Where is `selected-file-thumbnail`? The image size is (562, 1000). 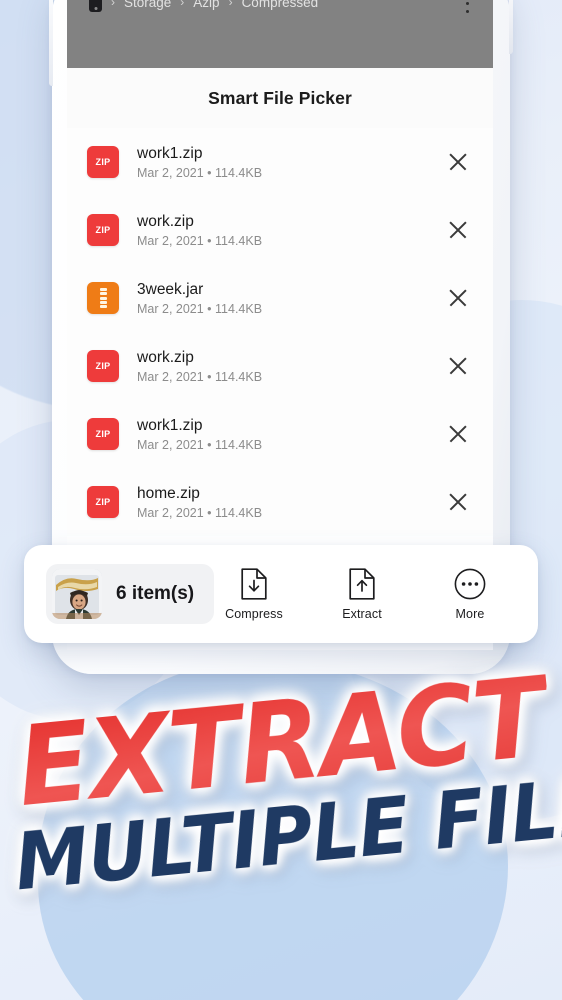
selected-file-thumbnail is located at coordinates (77, 594).